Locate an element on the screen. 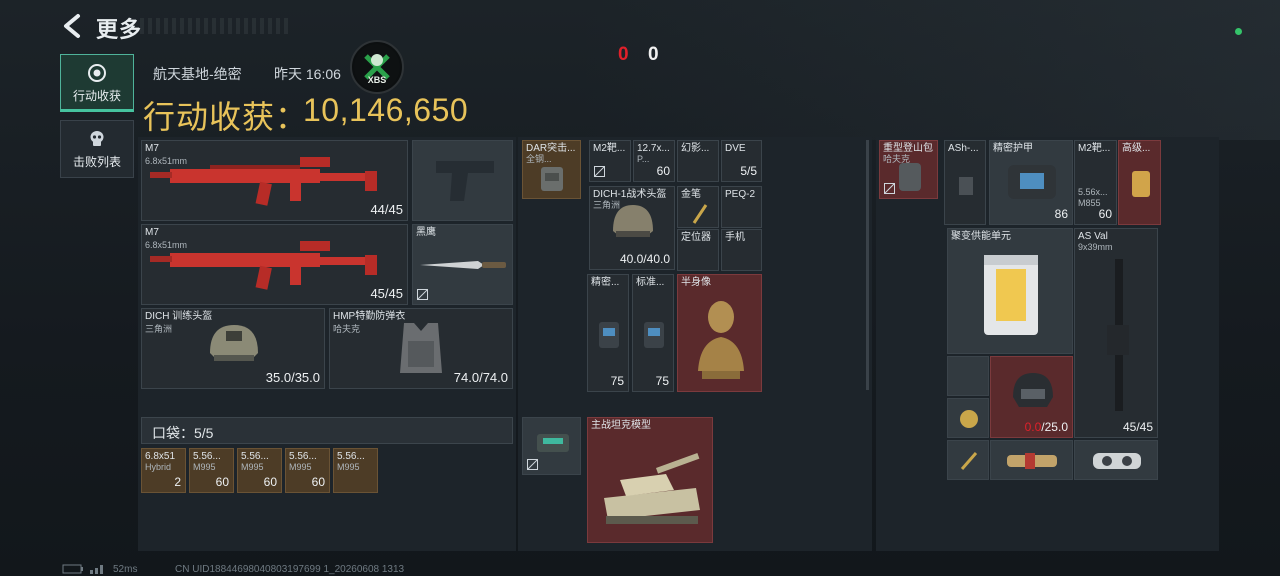 The width and height of the screenshot is (1280, 576). armor-vest-icon is located at coordinates (1032, 182).